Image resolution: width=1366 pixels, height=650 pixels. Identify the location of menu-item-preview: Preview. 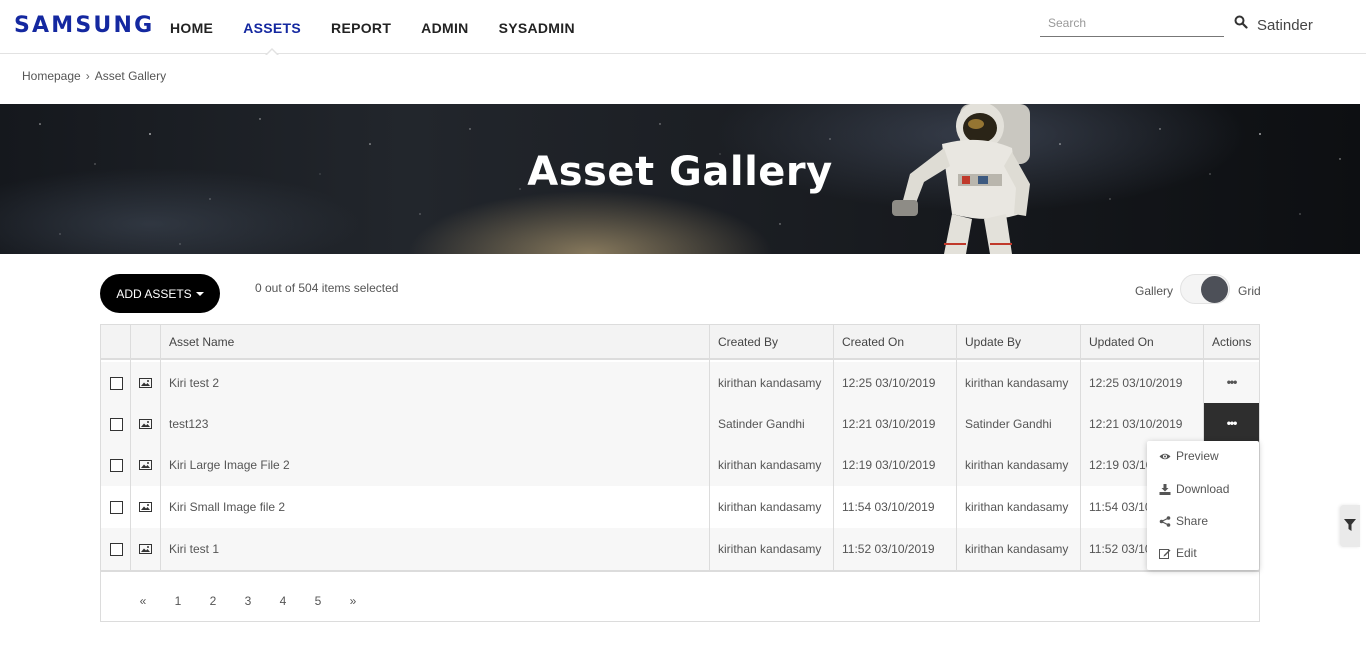
(1203, 456).